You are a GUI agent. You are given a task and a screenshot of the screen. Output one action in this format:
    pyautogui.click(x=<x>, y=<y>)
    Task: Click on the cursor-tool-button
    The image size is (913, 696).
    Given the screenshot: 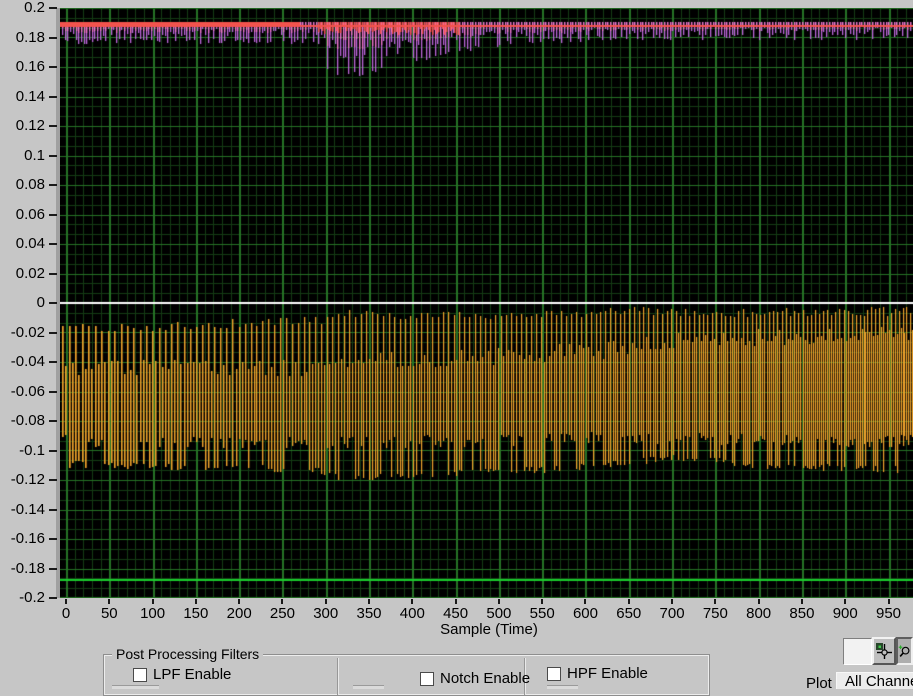 What is the action you would take?
    pyautogui.click(x=884, y=651)
    